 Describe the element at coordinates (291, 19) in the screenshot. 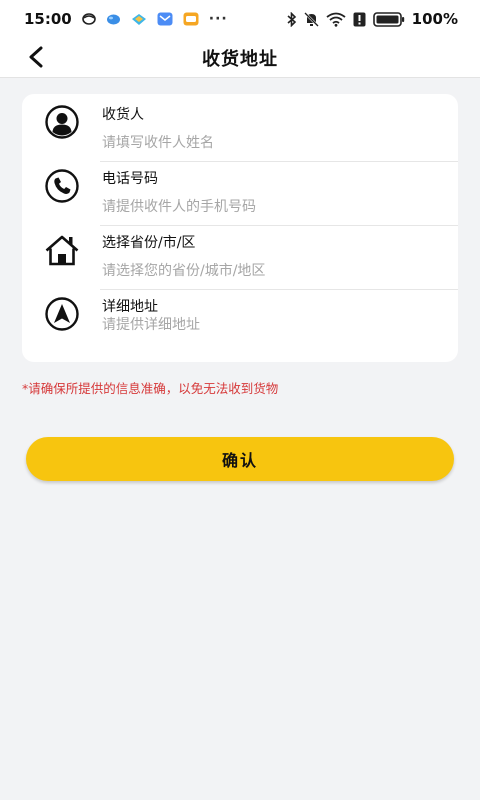

I see `bluetooth-icon` at that location.